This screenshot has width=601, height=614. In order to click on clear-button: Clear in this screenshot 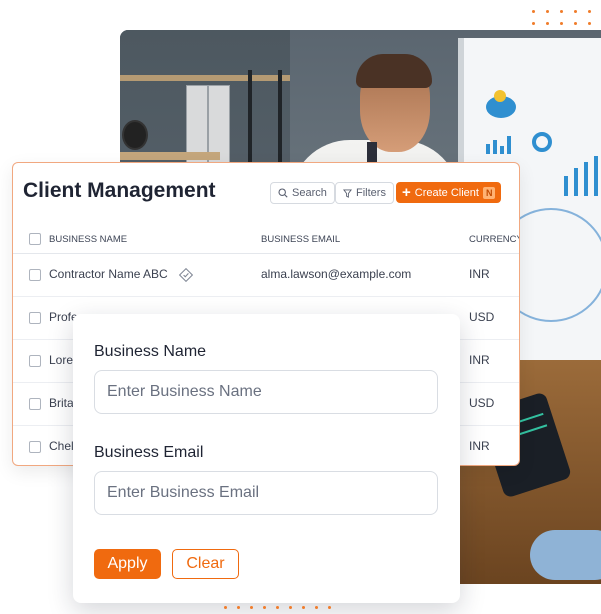, I will do `click(205, 564)`.